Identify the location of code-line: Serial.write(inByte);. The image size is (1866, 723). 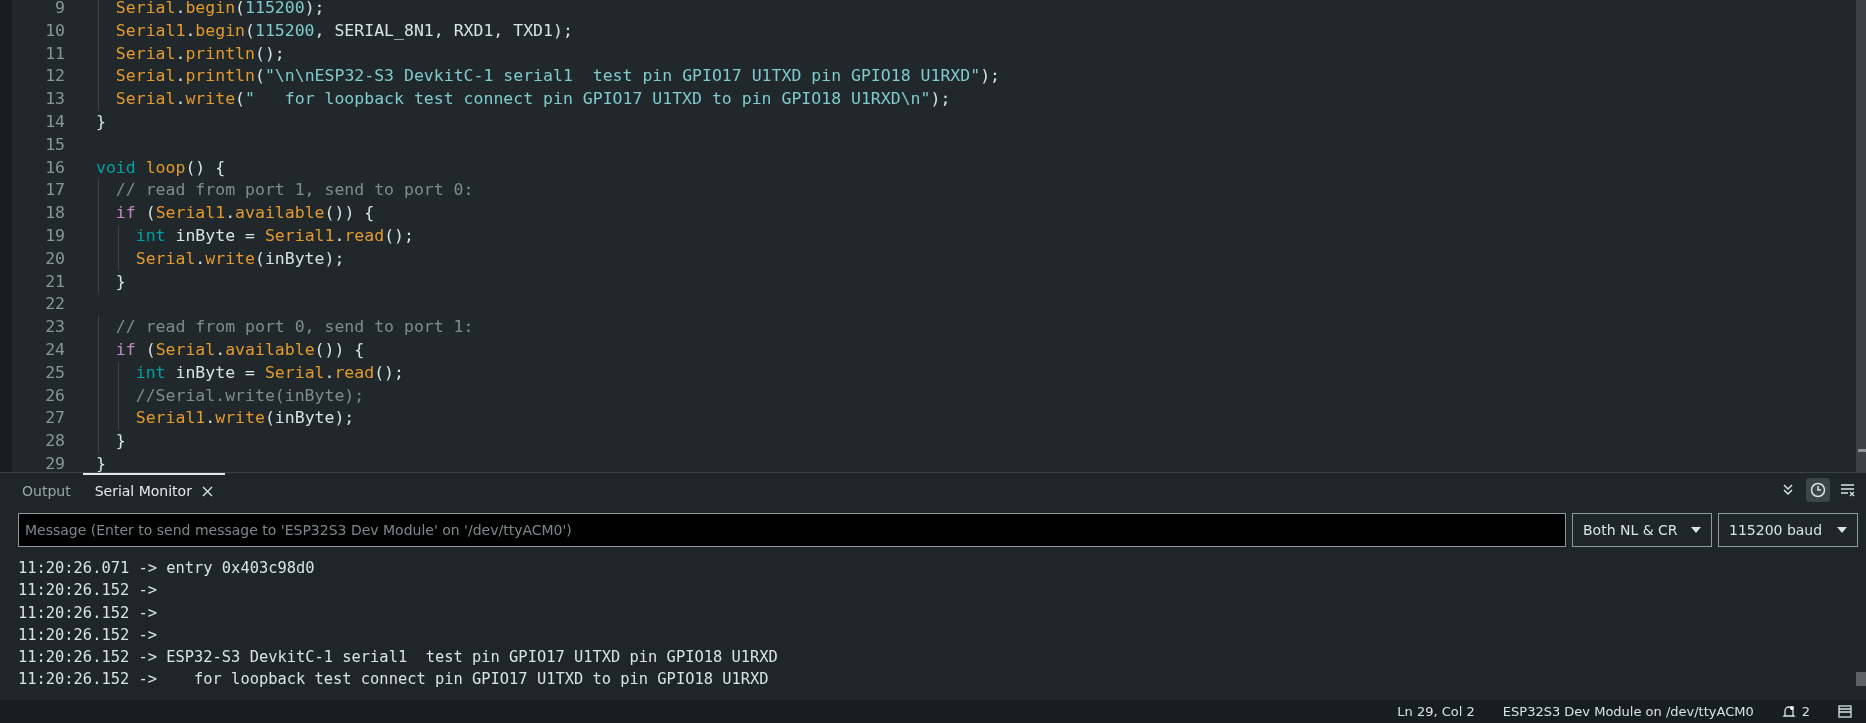
(220, 259).